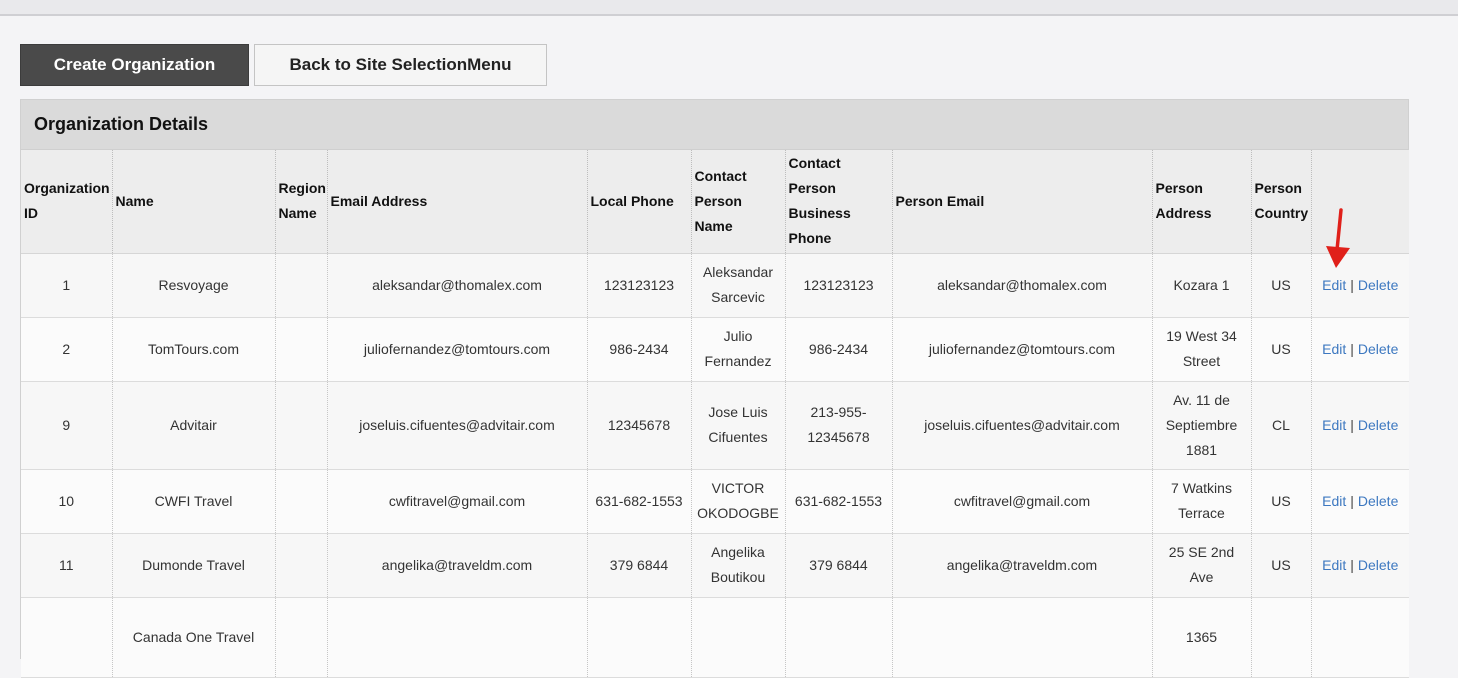  I want to click on actions-cell, so click(1360, 637).